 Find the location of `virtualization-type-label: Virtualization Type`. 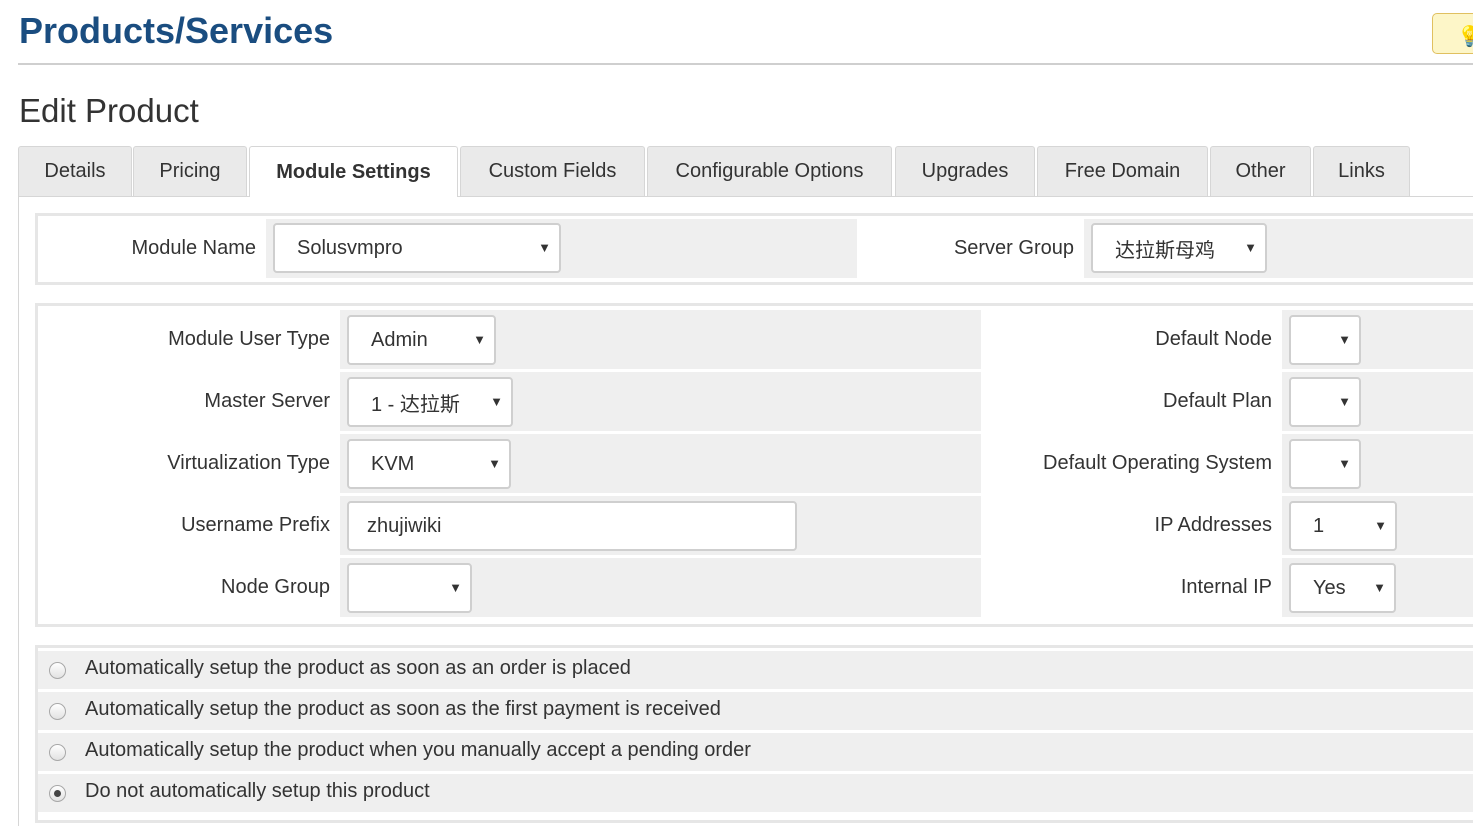

virtualization-type-label: Virtualization Type is located at coordinates (190, 463).